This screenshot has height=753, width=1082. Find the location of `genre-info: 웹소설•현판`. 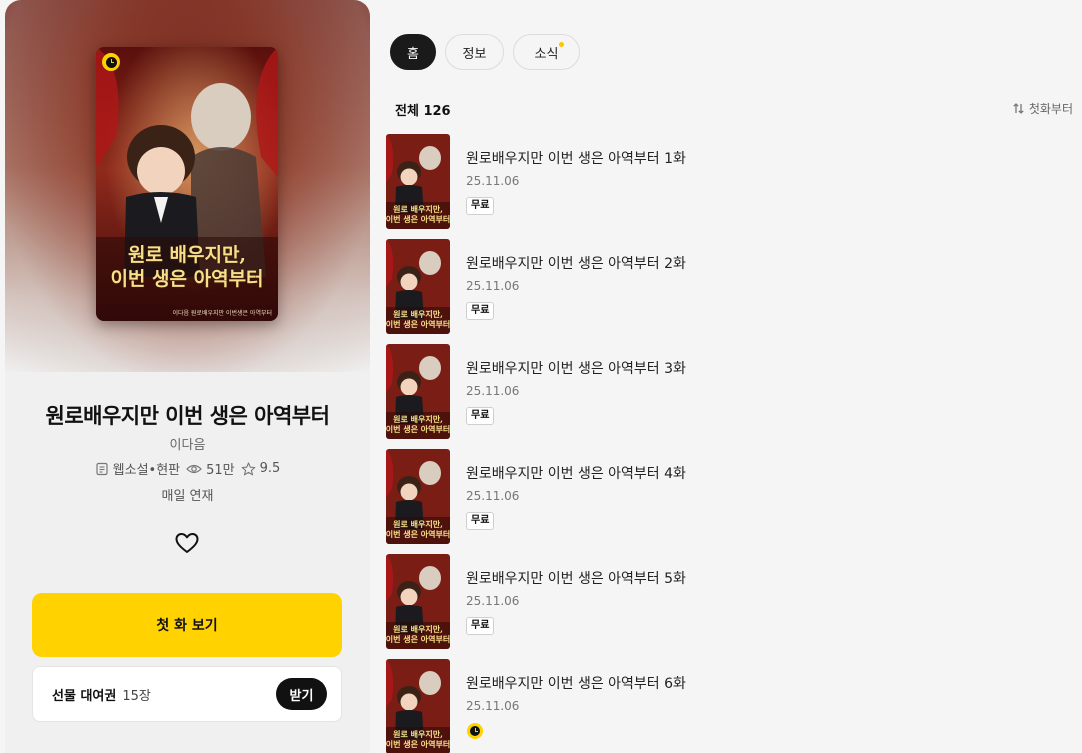

genre-info: 웹소설•현판 is located at coordinates (137, 468).